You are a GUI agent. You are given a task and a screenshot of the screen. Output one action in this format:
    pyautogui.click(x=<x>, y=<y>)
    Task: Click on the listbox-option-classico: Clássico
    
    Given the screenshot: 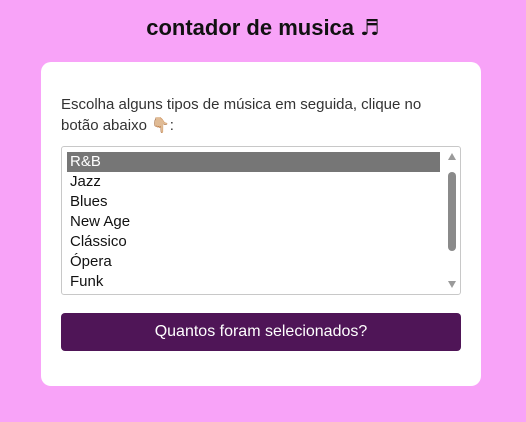 What is the action you would take?
    pyautogui.click(x=253, y=242)
    